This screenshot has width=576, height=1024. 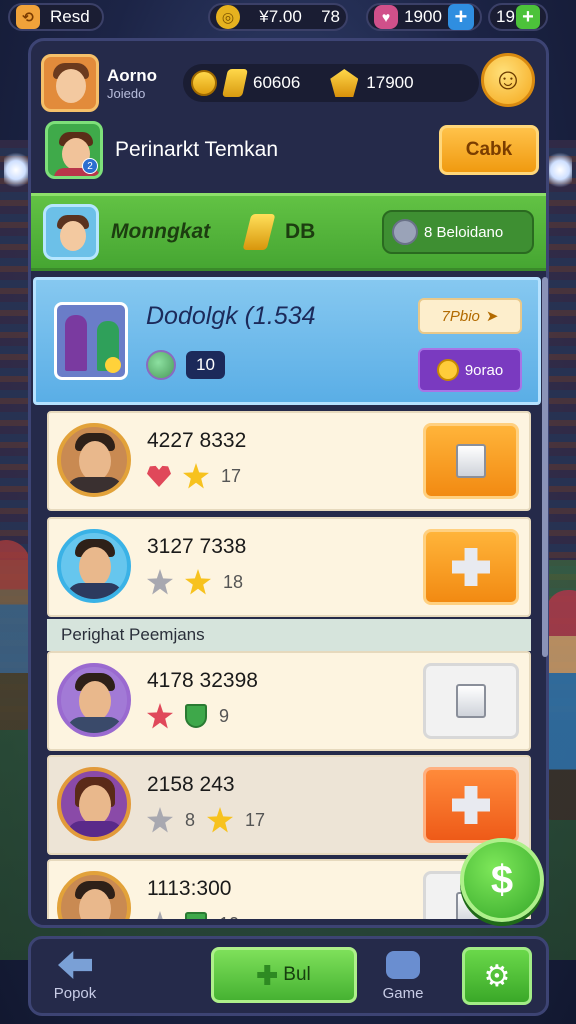 What do you see at coordinates (197, 546) in the screenshot?
I see `entry-score: 3127 7338` at bounding box center [197, 546].